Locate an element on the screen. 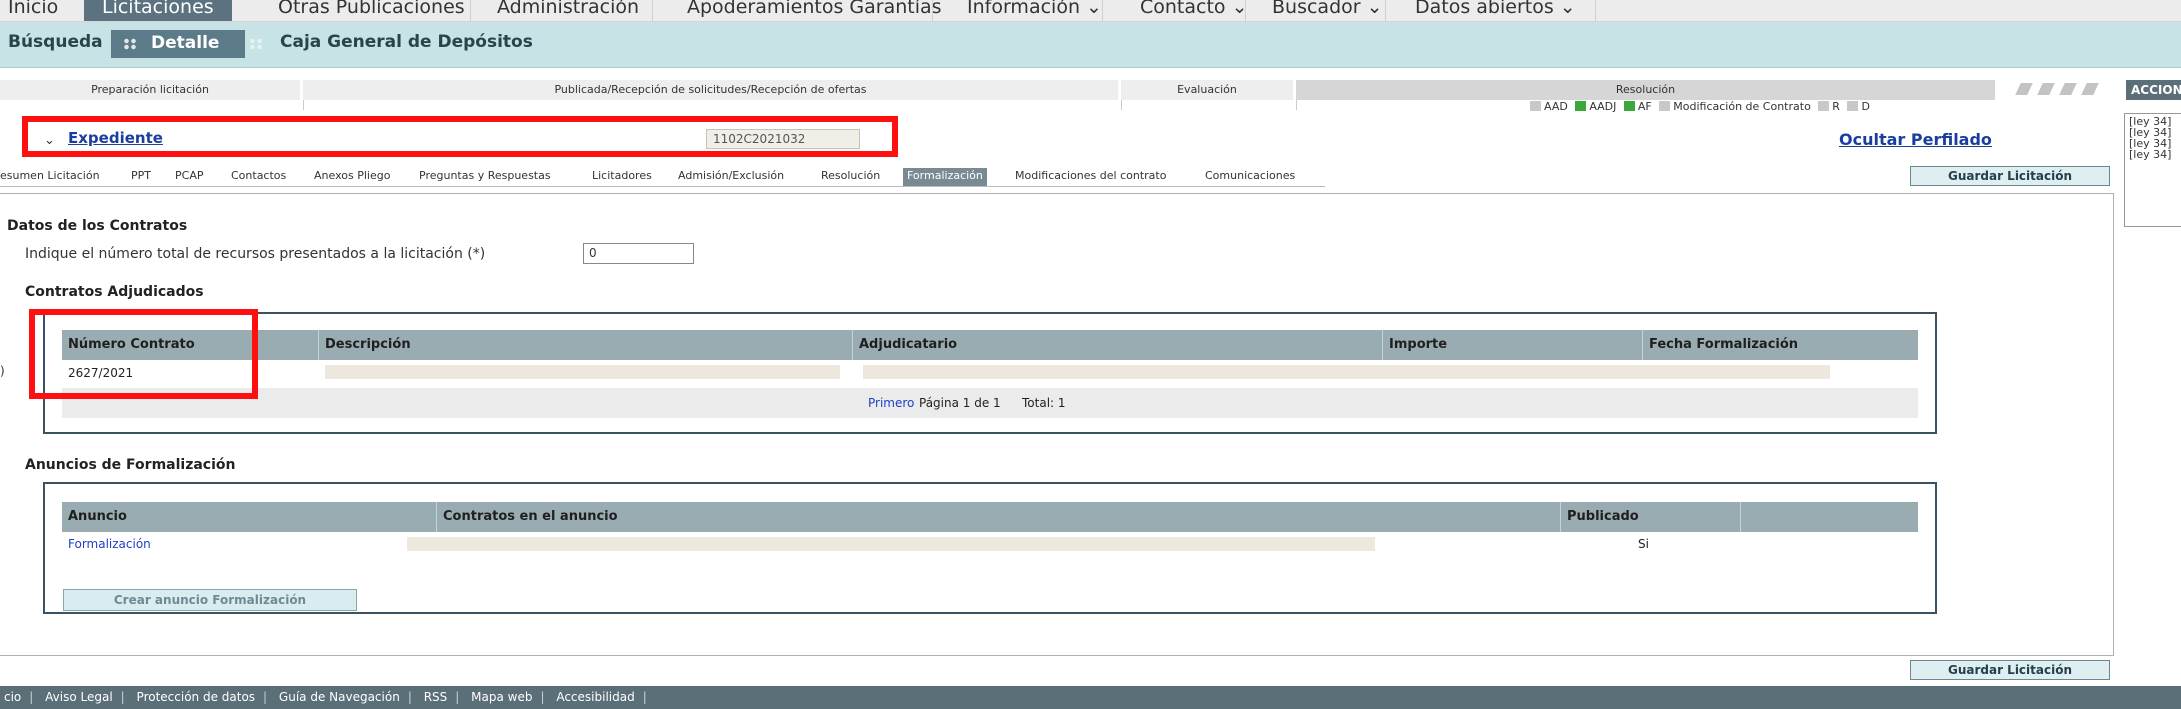 The width and height of the screenshot is (2181, 709). tab-ppt: PPT is located at coordinates (141, 177).